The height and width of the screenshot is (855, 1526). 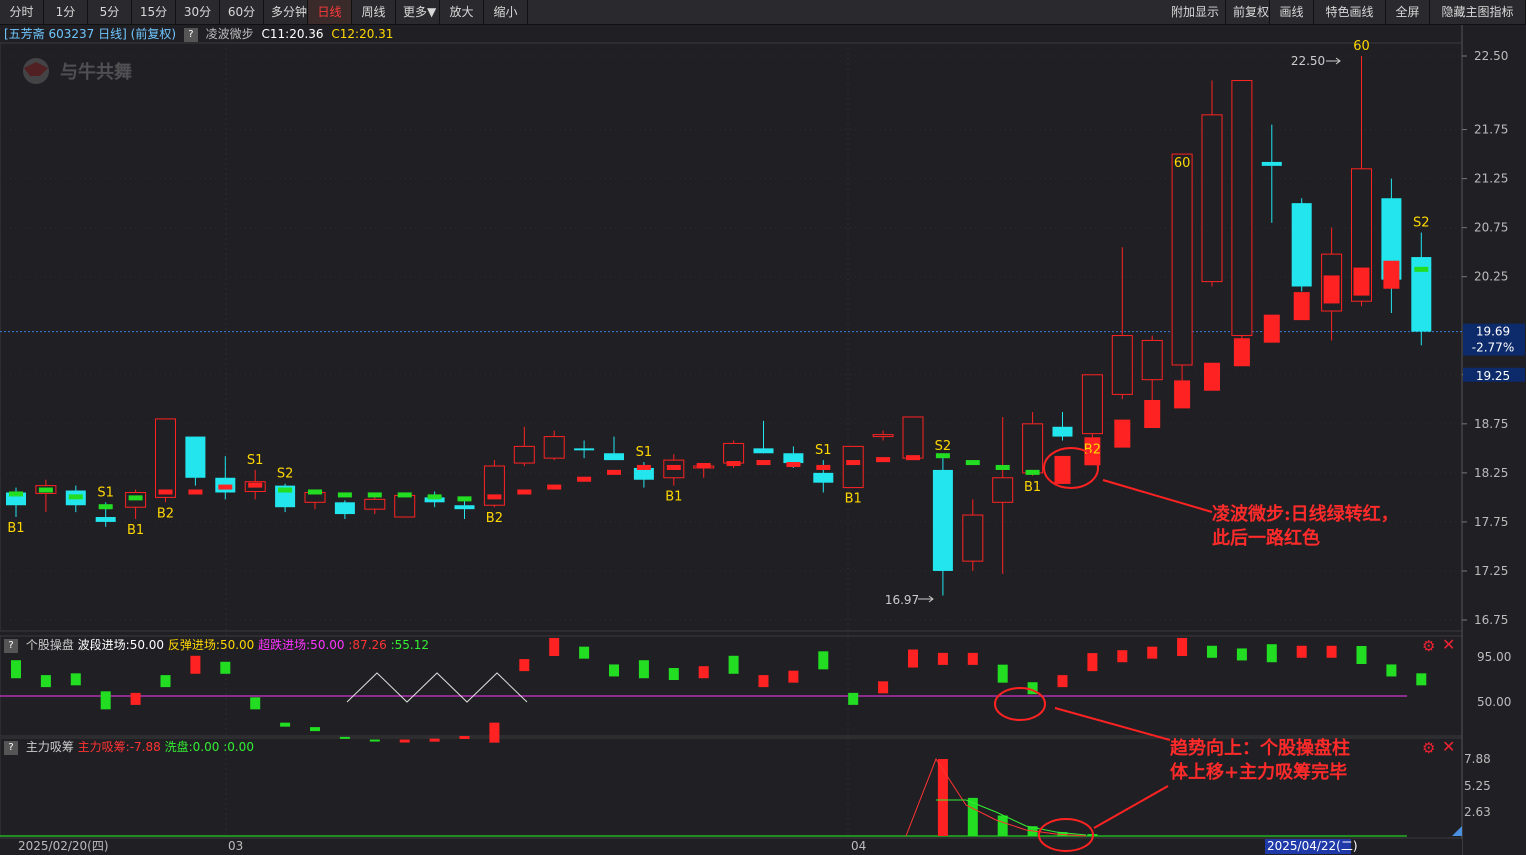 I want to click on signal-label-5: S2, so click(x=285, y=474).